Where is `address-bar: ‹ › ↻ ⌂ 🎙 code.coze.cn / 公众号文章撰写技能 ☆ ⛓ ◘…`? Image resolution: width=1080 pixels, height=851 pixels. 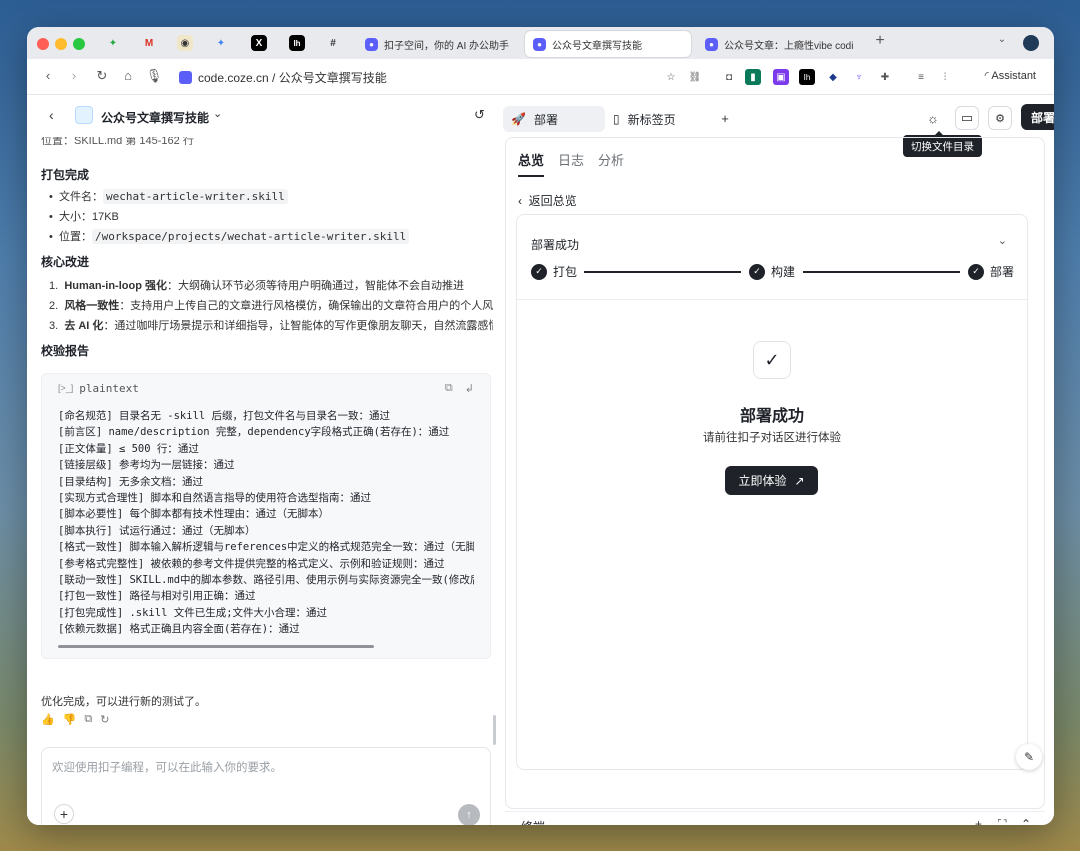
address-bar: ‹ › ↻ ⌂ 🎙 code.coze.cn / 公众号文章撰写技能 ☆ ⛓ ◘… is located at coordinates (540, 77).